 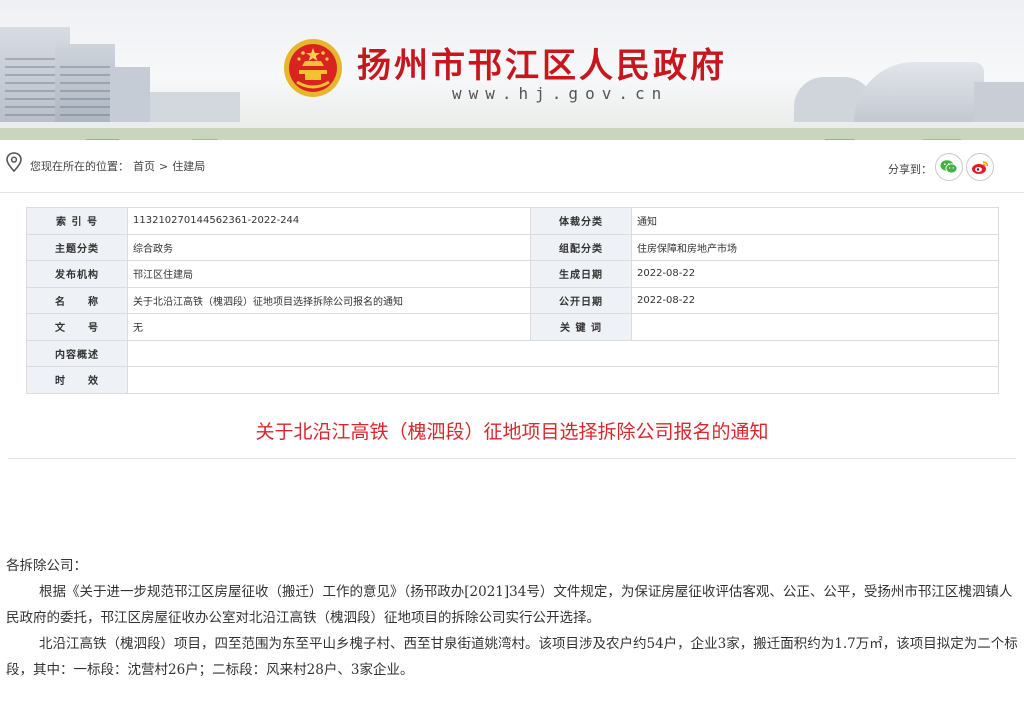 What do you see at coordinates (563, 353) in the screenshot?
I see `summary-value` at bounding box center [563, 353].